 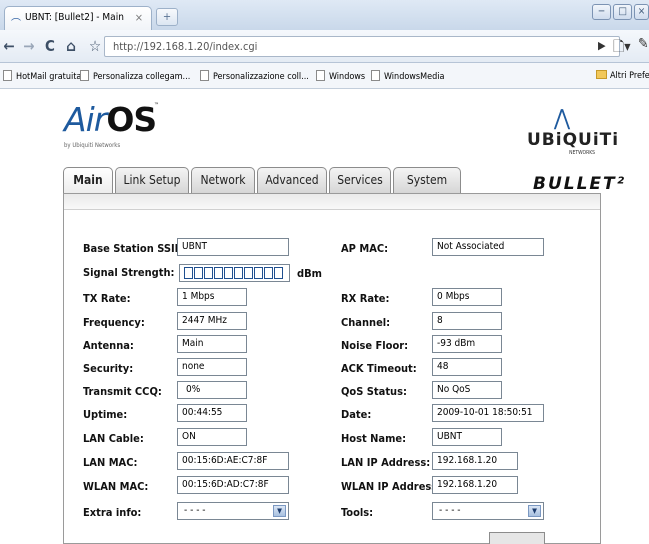 I want to click on antenna-value: Main, so click(x=212, y=344).